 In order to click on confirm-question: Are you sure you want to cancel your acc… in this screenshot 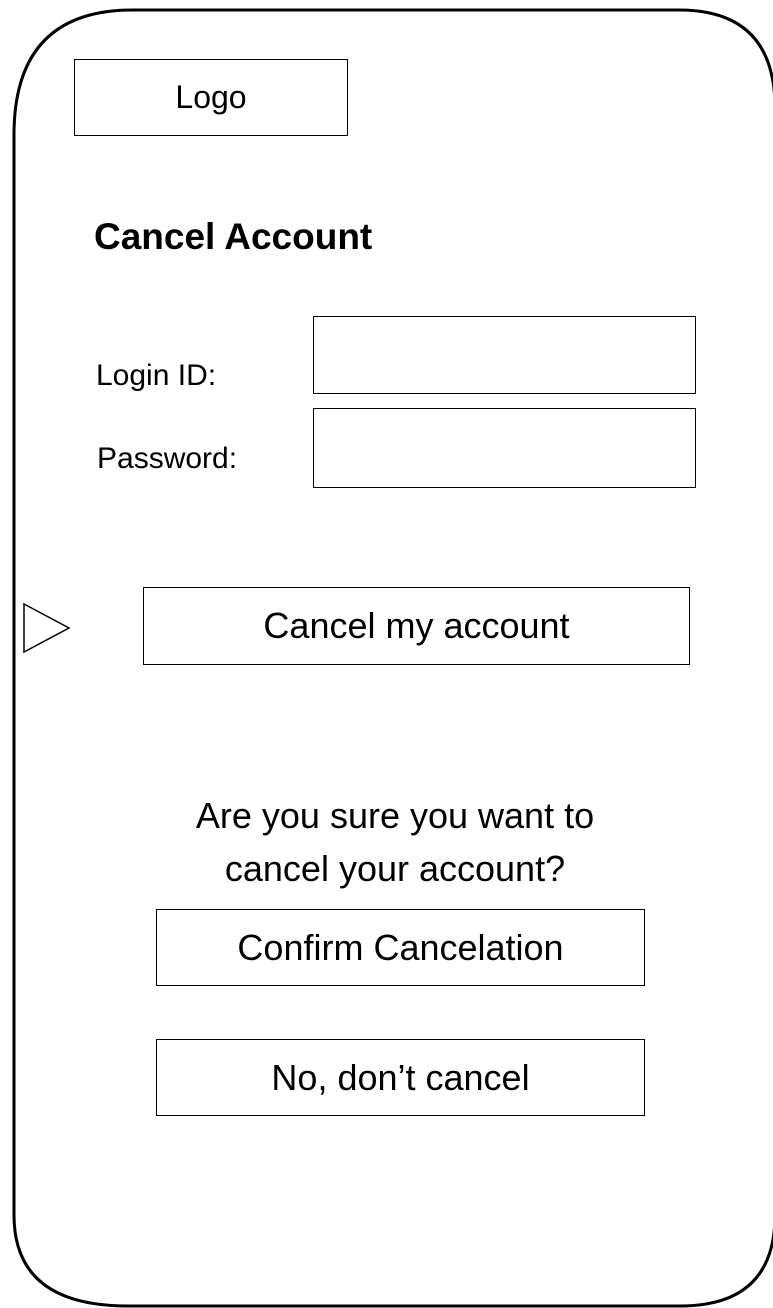, I will do `click(395, 842)`.